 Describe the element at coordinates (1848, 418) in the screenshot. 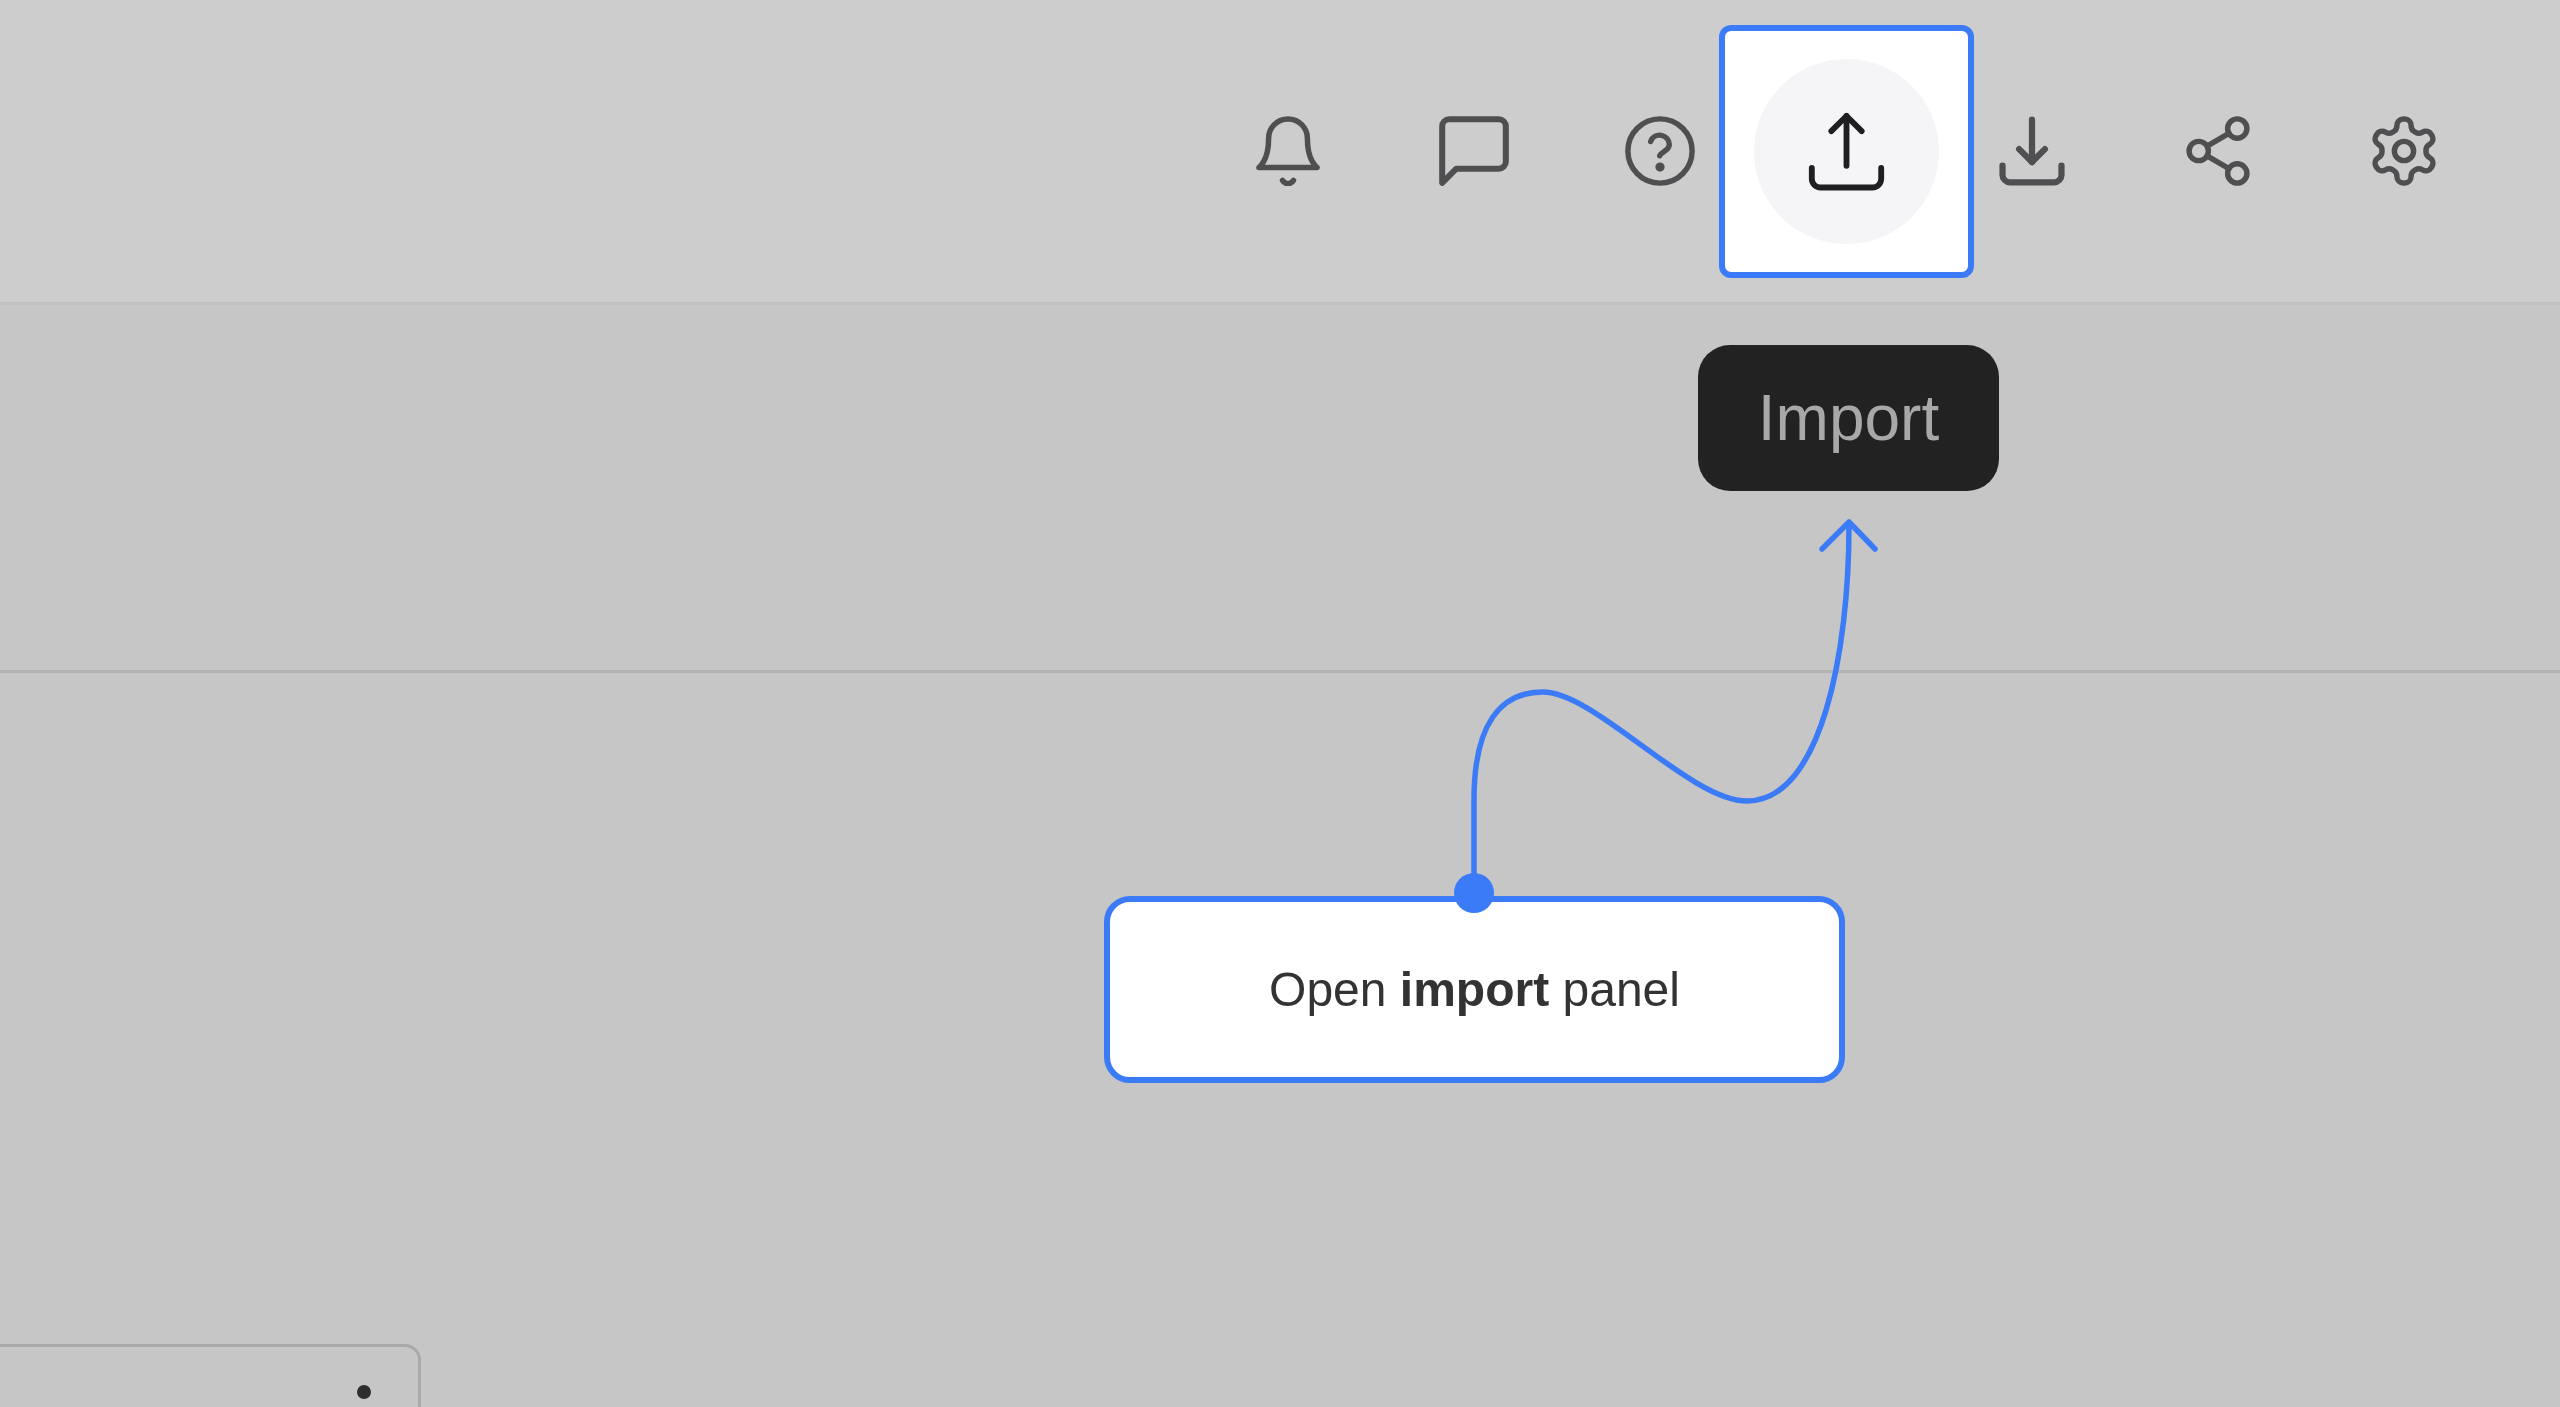

I see `tooltip: Import` at that location.